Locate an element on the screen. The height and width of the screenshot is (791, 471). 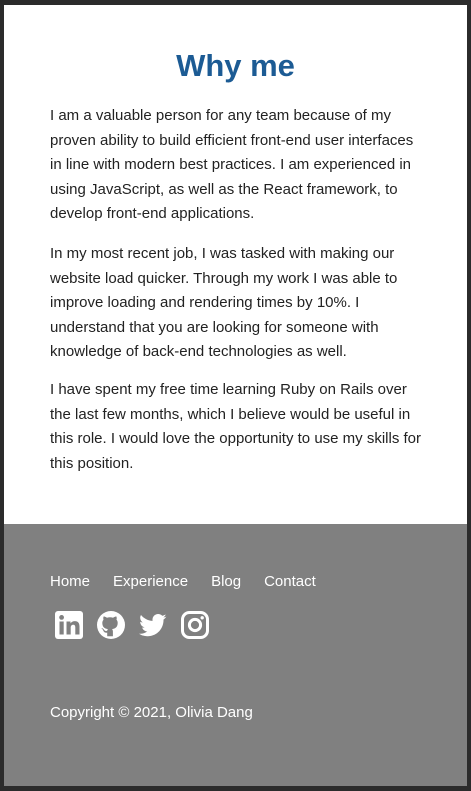
instagram-icon is located at coordinates (195, 625).